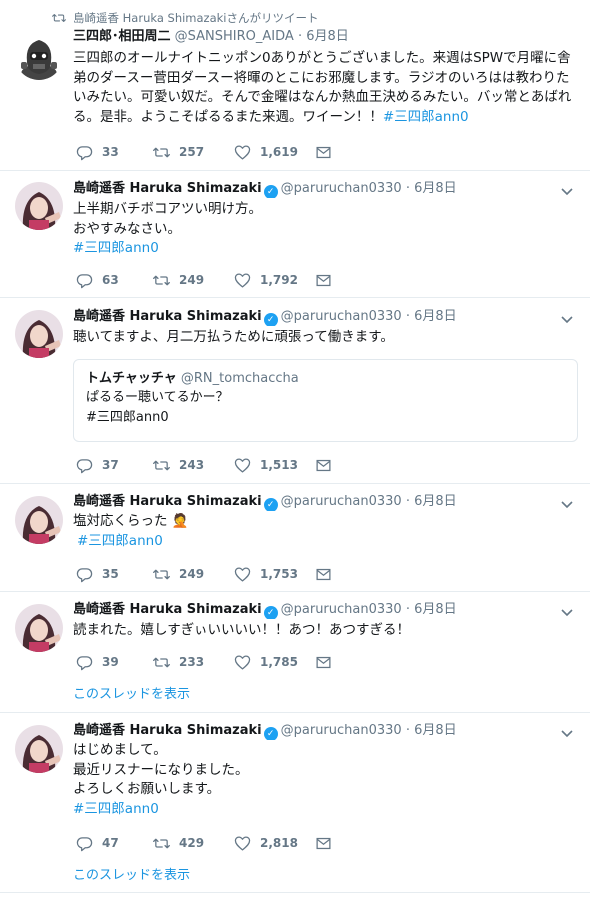  What do you see at coordinates (279, 843) in the screenshot?
I see `like-count: 2,818` at bounding box center [279, 843].